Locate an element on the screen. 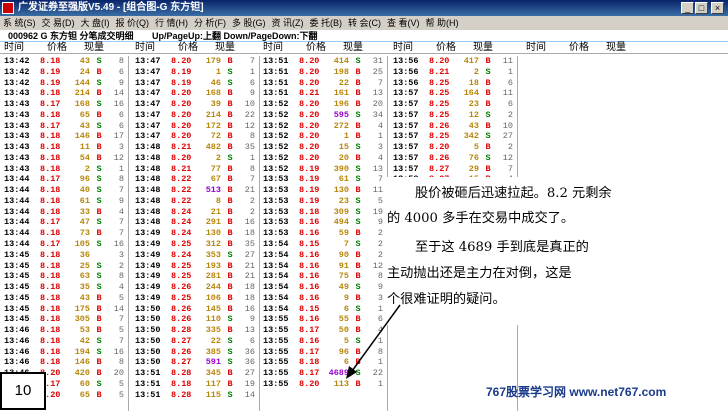  tick-time: 13:44 is located at coordinates (17, 222).